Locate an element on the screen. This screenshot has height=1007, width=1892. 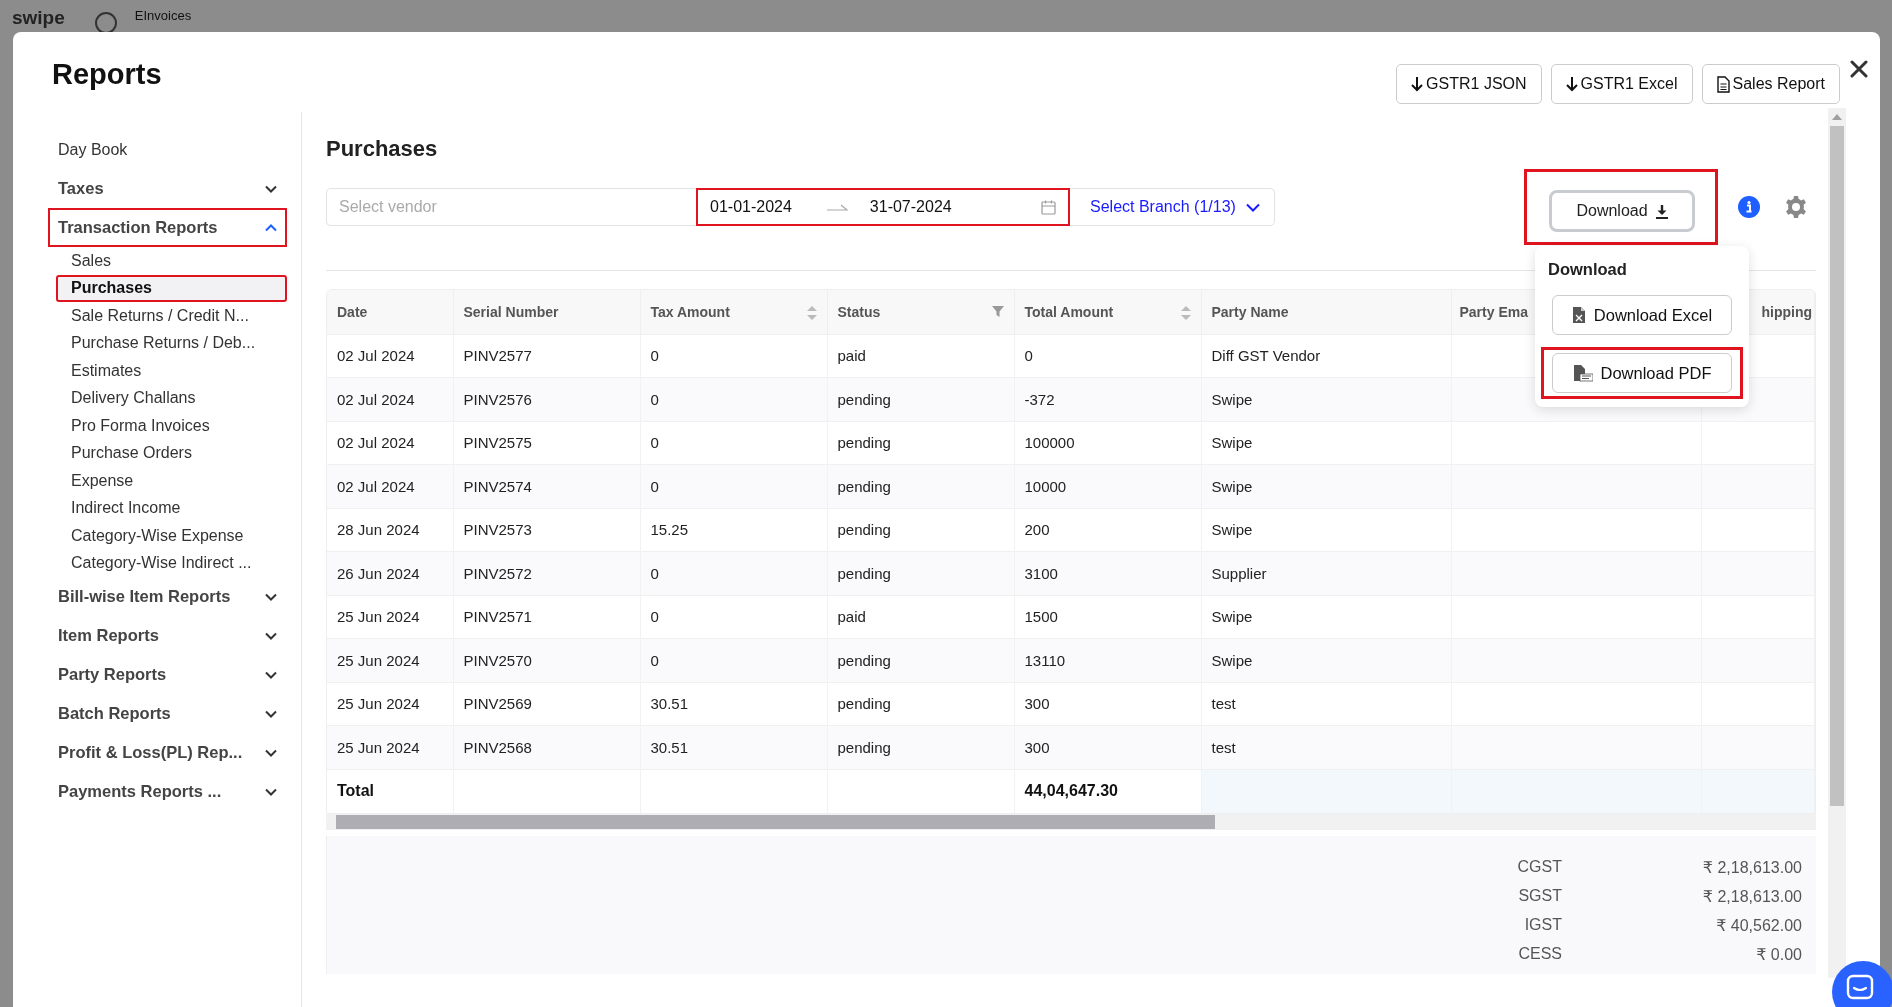
report-button: GSTR1 JSON is located at coordinates (1469, 84).